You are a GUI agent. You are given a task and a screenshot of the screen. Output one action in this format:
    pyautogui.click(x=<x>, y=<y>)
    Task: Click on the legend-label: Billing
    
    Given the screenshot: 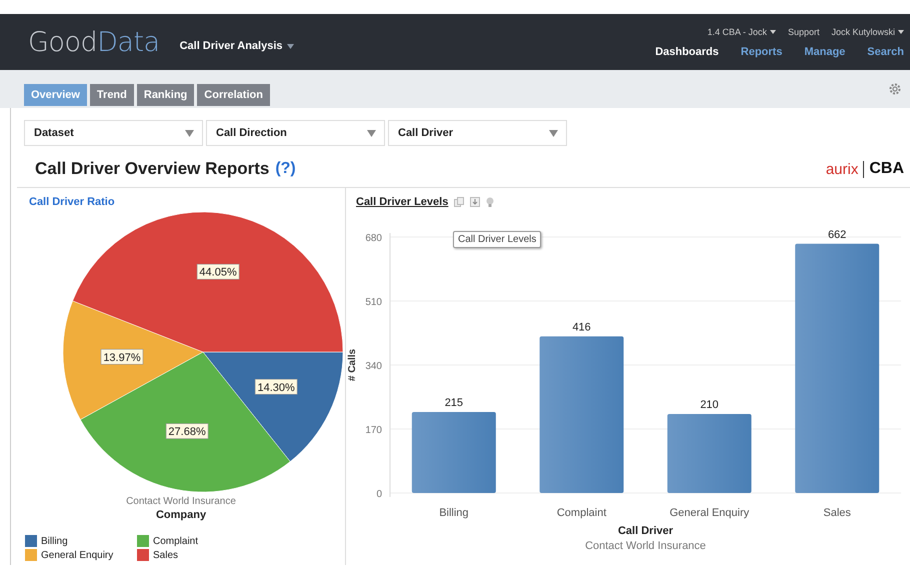 What is the action you would take?
    pyautogui.click(x=54, y=541)
    